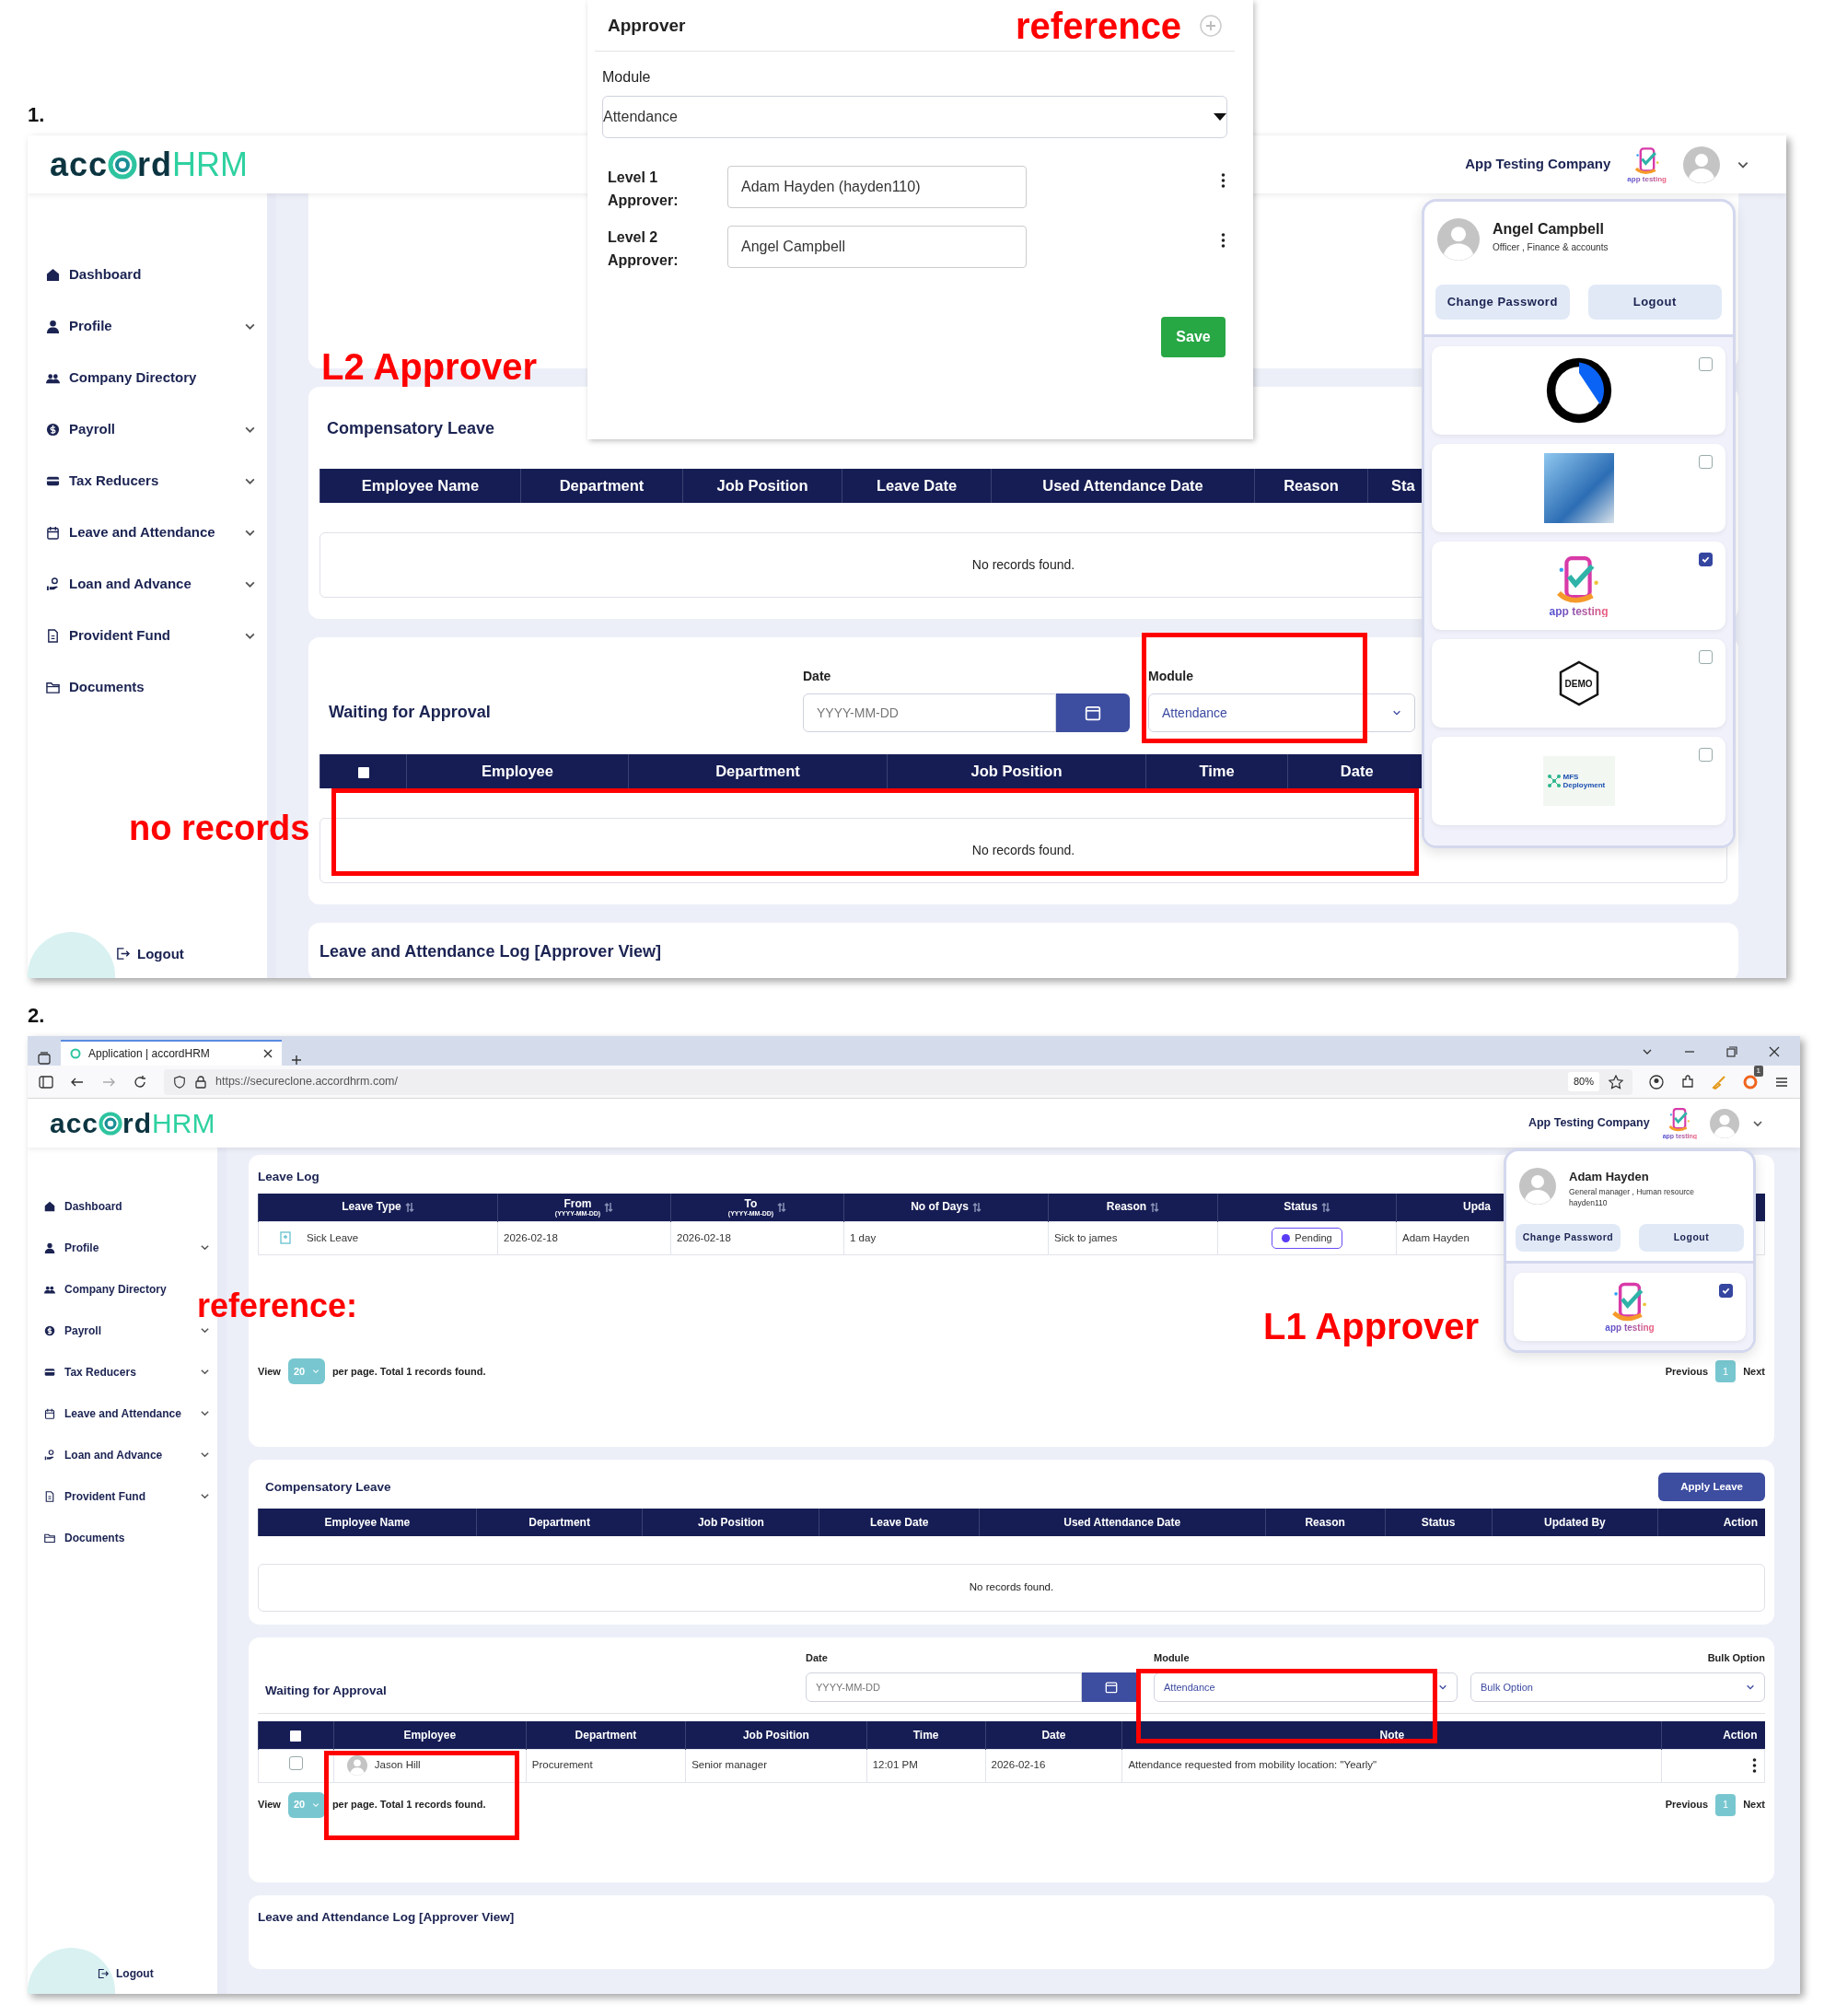 This screenshot has height=2016, width=1824. Describe the element at coordinates (151, 377) in the screenshot. I see `sidebar-item: Company Directory` at that location.